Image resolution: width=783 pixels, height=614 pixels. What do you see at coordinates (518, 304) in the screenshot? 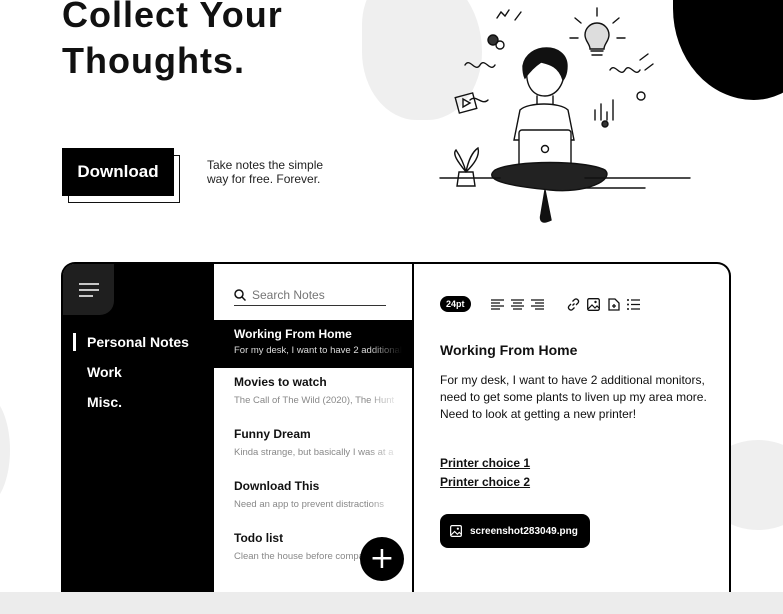
I see `align-center-icon` at bounding box center [518, 304].